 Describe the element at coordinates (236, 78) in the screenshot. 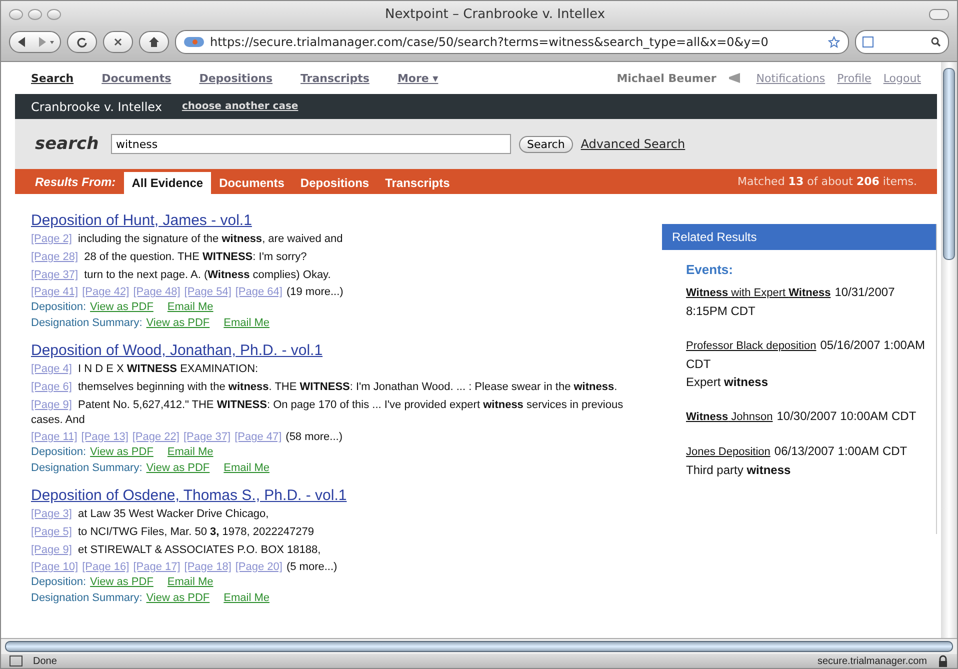

I see `nav-tab: Depositions` at that location.